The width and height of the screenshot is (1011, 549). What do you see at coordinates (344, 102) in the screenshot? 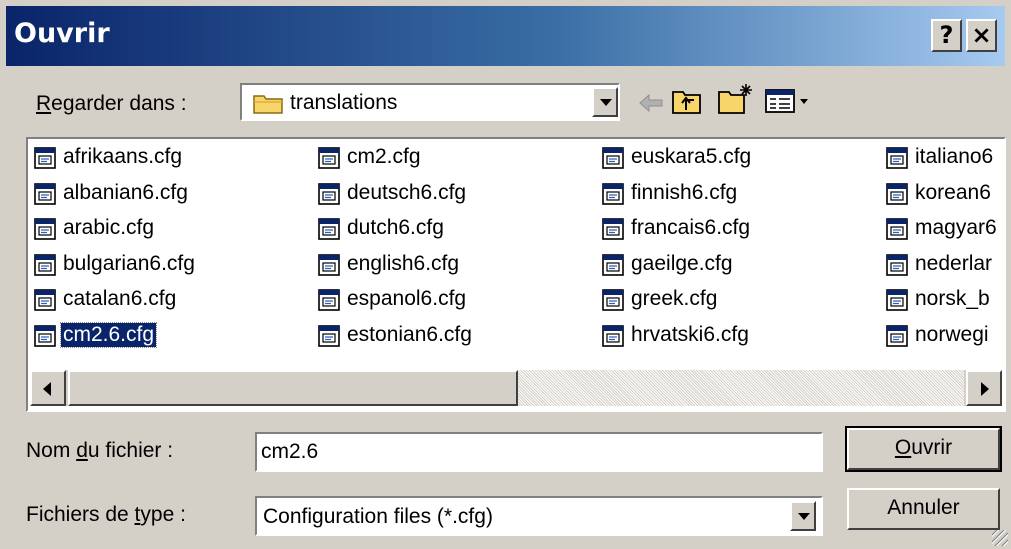
I see `look-in-value: translations` at bounding box center [344, 102].